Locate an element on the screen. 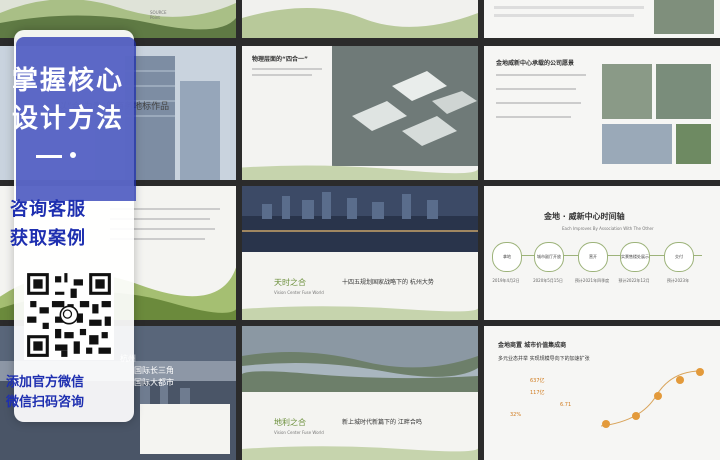  divider-dot is located at coordinates (73, 155).